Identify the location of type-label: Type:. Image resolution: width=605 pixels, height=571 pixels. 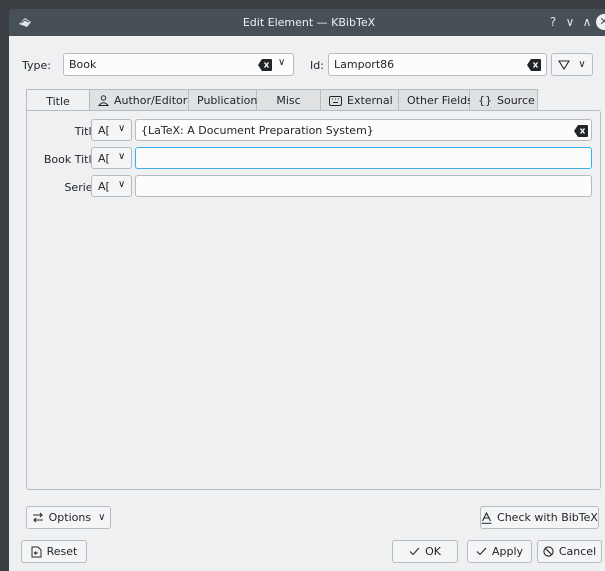
(36, 65).